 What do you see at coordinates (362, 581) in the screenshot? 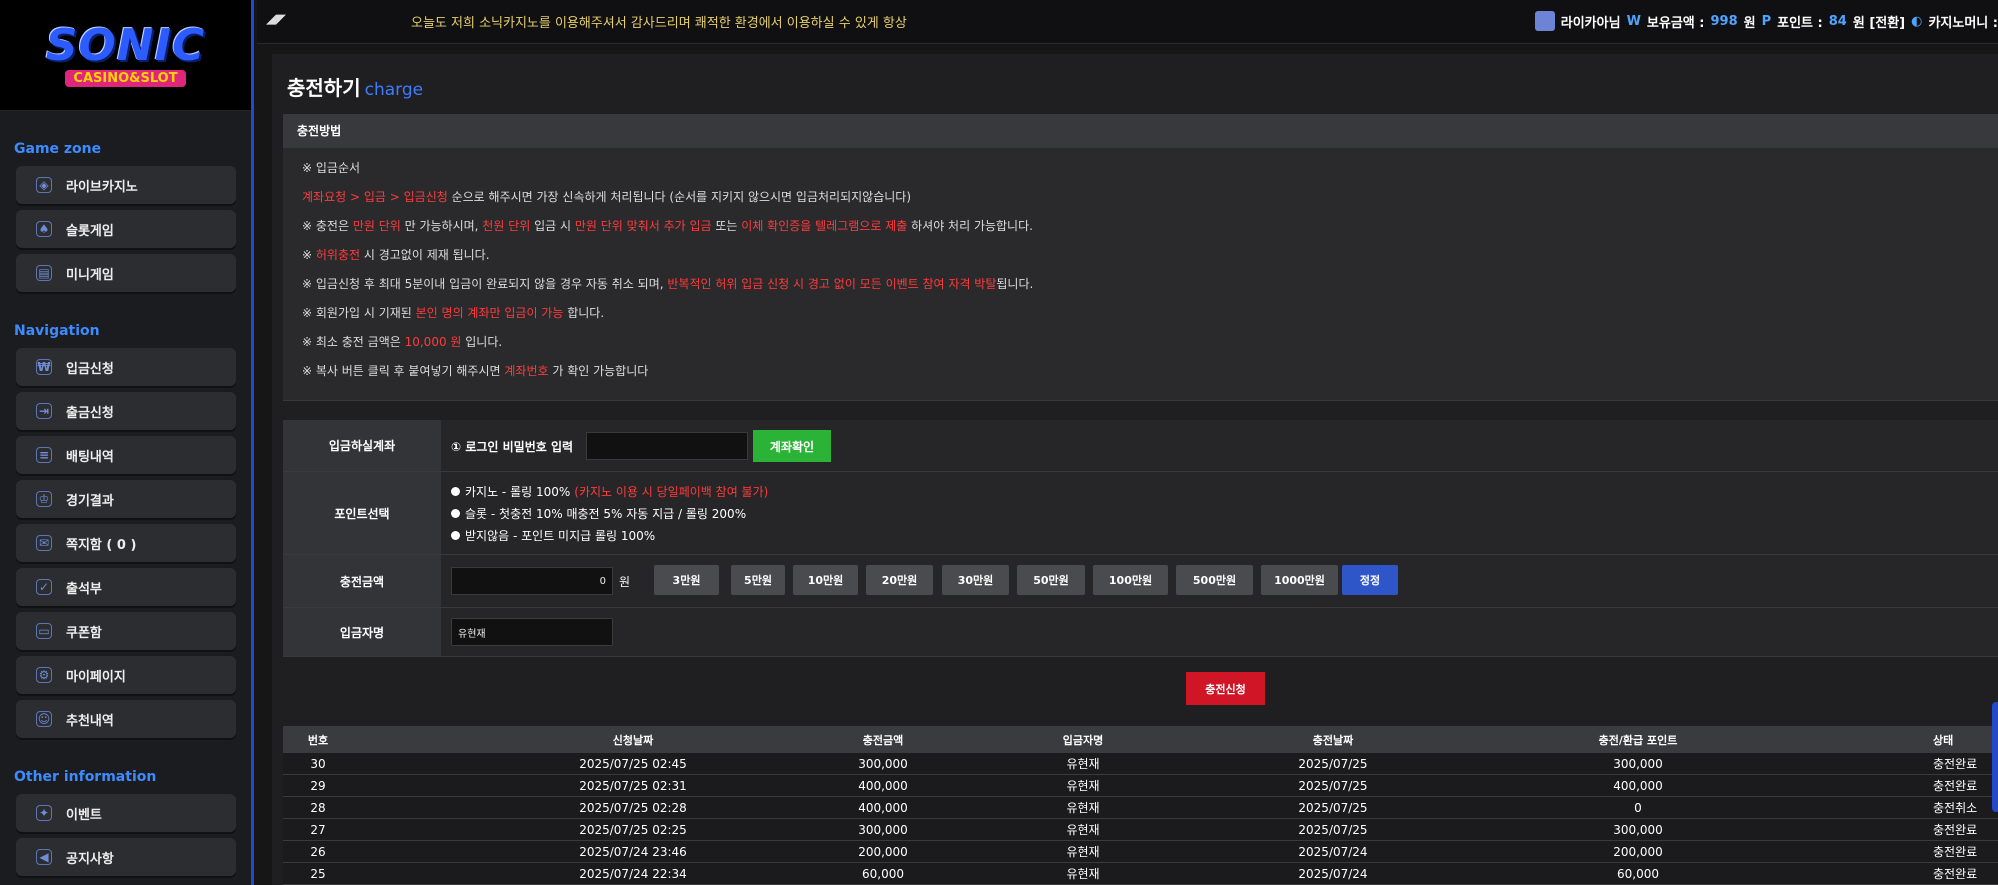
I see `amount-label: 충전금액` at bounding box center [362, 581].